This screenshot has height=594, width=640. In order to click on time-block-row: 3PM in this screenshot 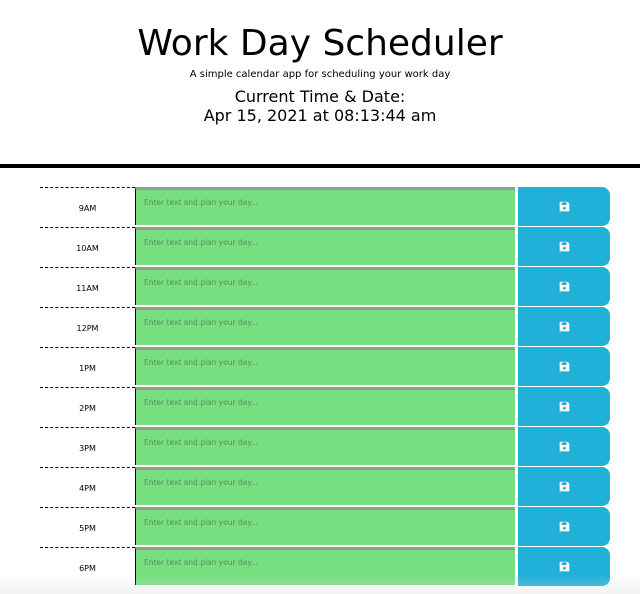, I will do `click(325, 447)`.